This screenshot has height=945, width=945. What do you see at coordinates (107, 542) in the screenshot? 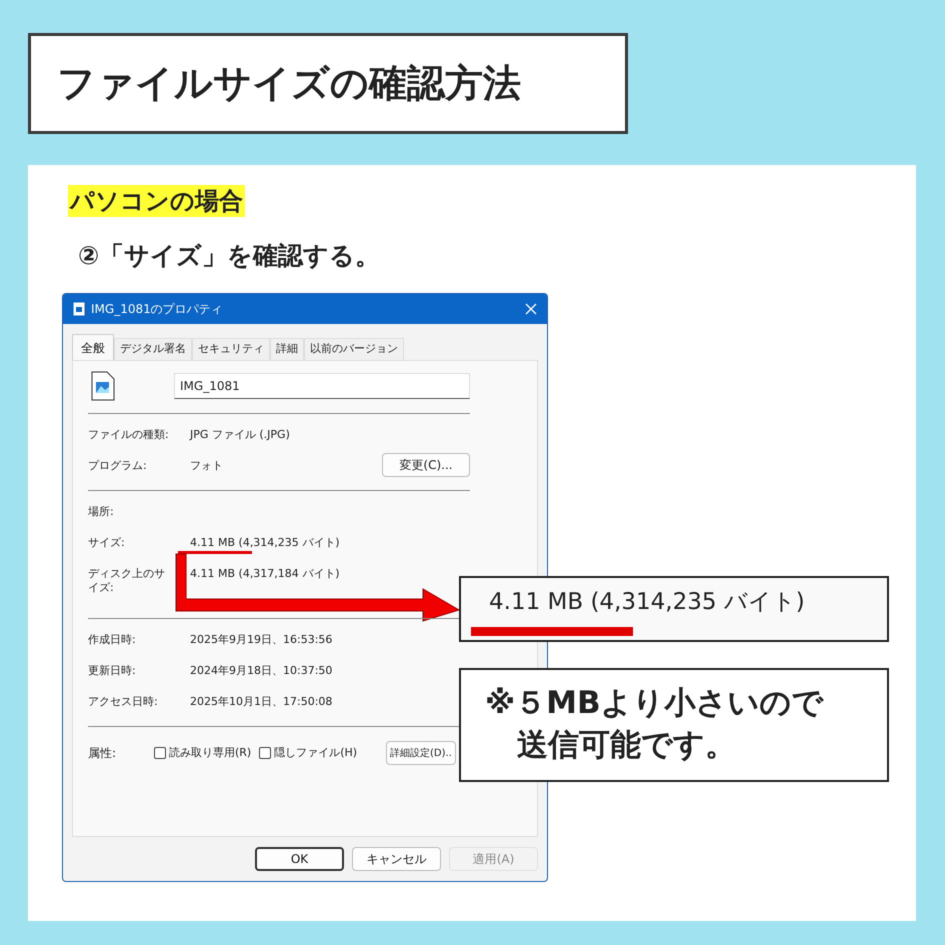
I see `field-label: サイズ:` at bounding box center [107, 542].